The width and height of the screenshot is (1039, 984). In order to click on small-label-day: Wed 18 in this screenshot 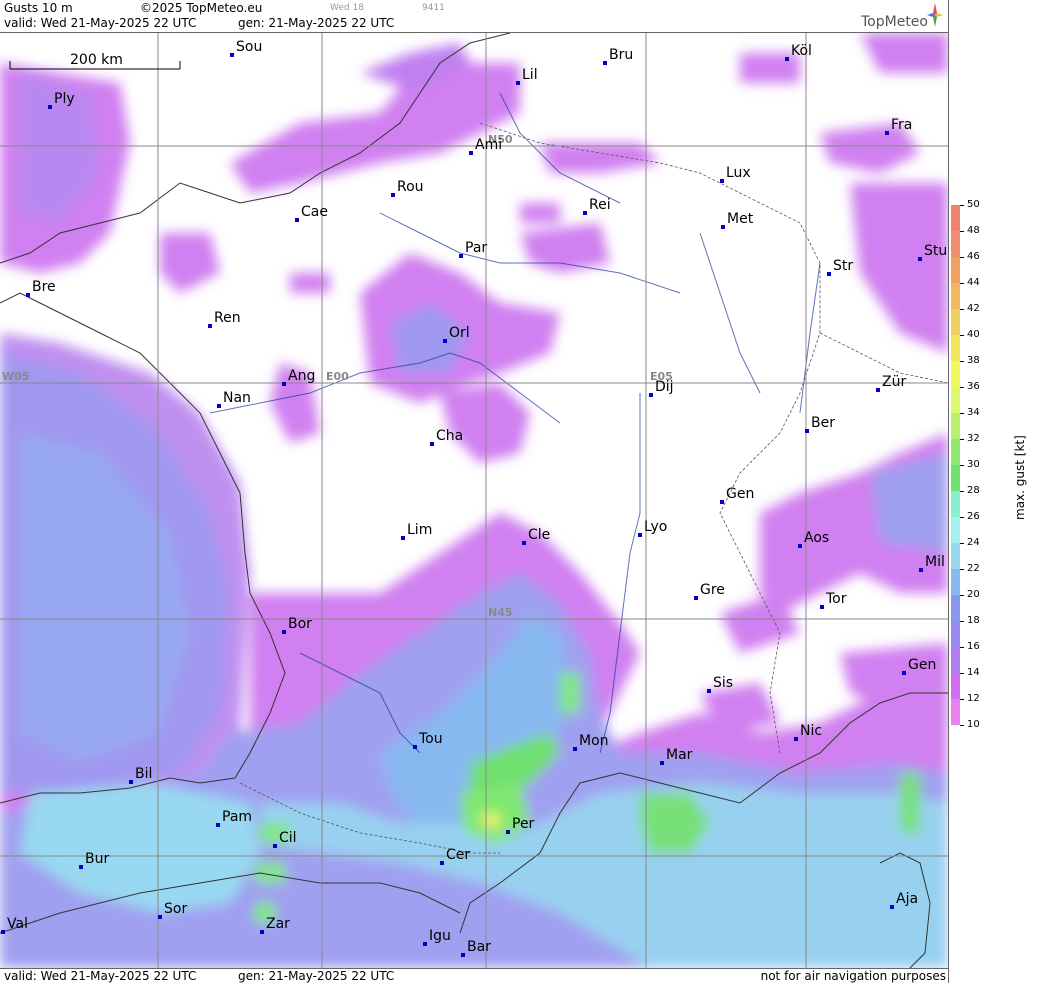, I will do `click(347, 8)`.